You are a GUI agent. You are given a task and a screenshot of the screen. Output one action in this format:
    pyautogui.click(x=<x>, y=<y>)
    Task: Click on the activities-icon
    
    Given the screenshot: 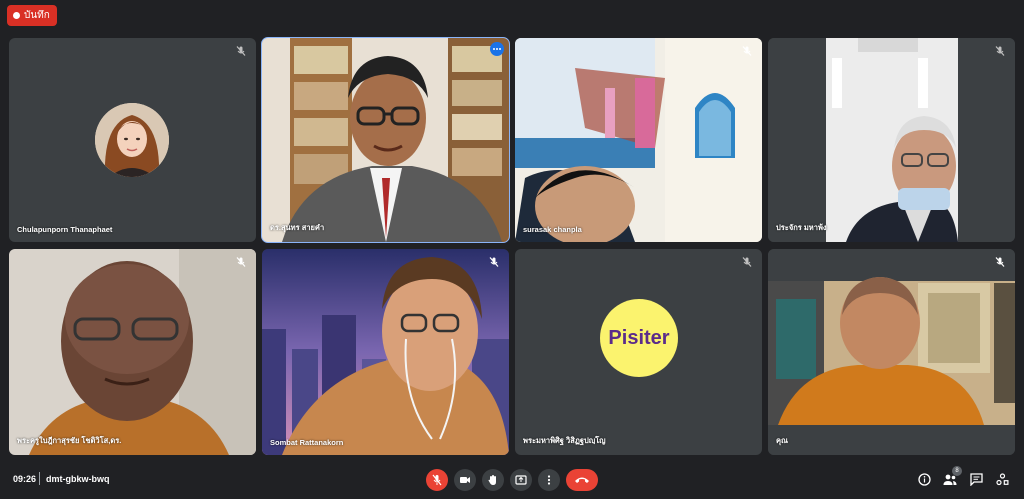 What is the action you would take?
    pyautogui.click(x=1002, y=478)
    